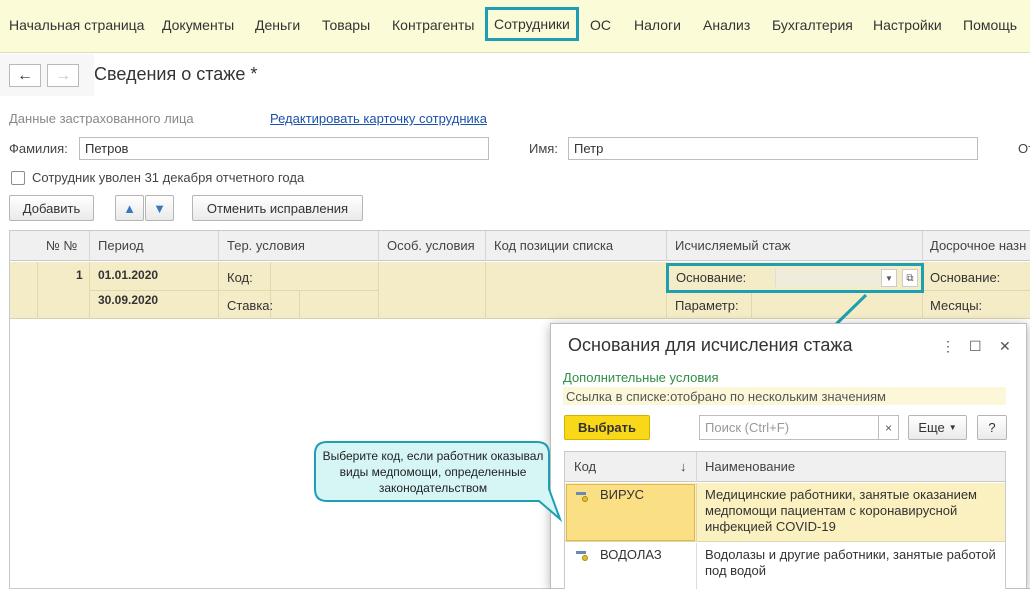  What do you see at coordinates (176, 74) in the screenshot?
I see `page-title: Сведения о стаже *` at bounding box center [176, 74].